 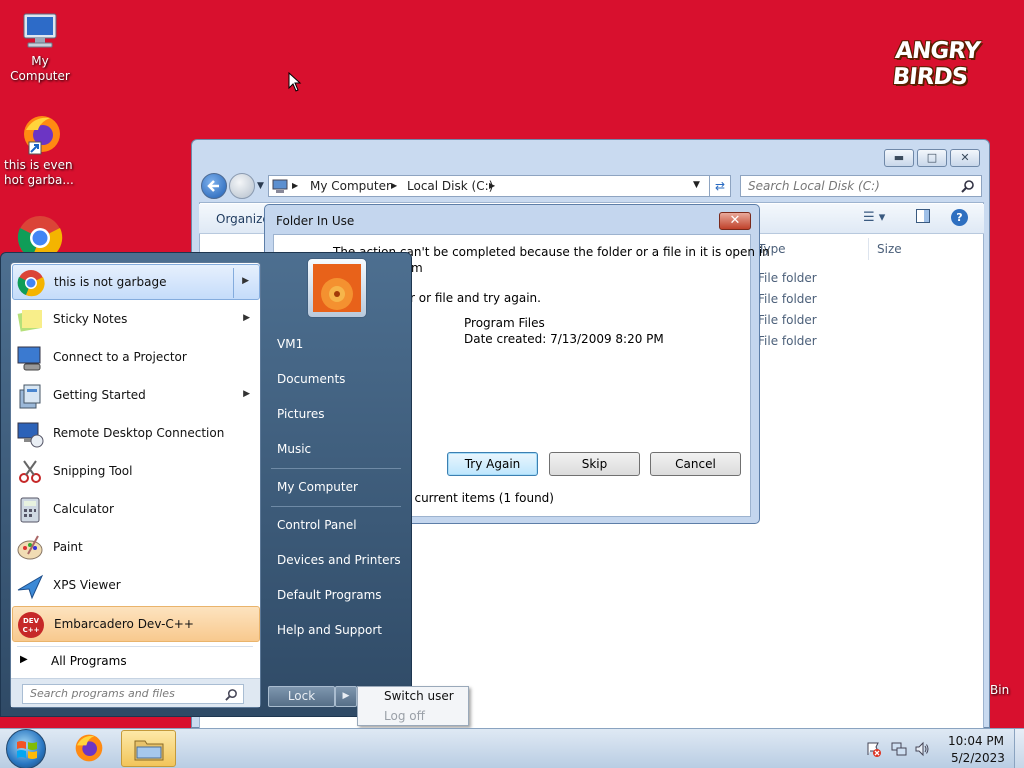 I want to click on all-programs-arrow-icon: ▶, so click(x=24, y=659).